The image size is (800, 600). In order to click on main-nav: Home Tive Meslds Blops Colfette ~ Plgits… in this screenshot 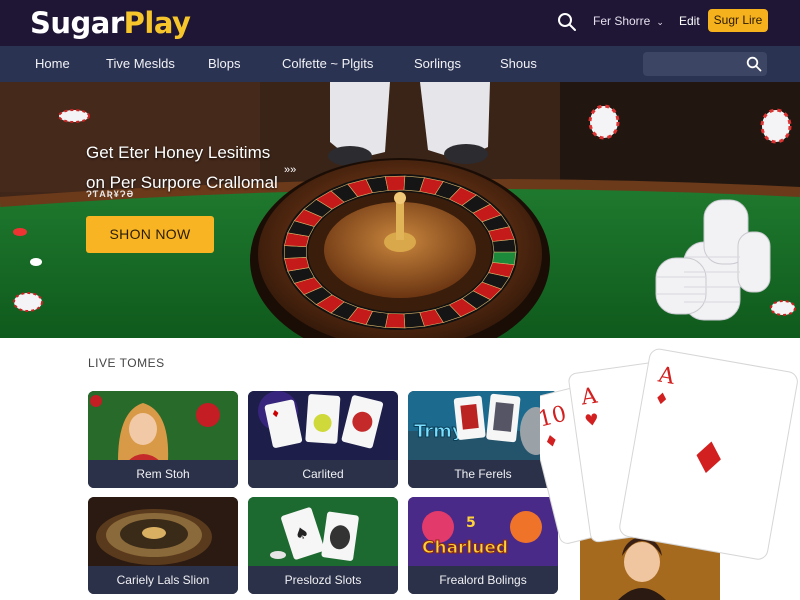, I will do `click(400, 64)`.